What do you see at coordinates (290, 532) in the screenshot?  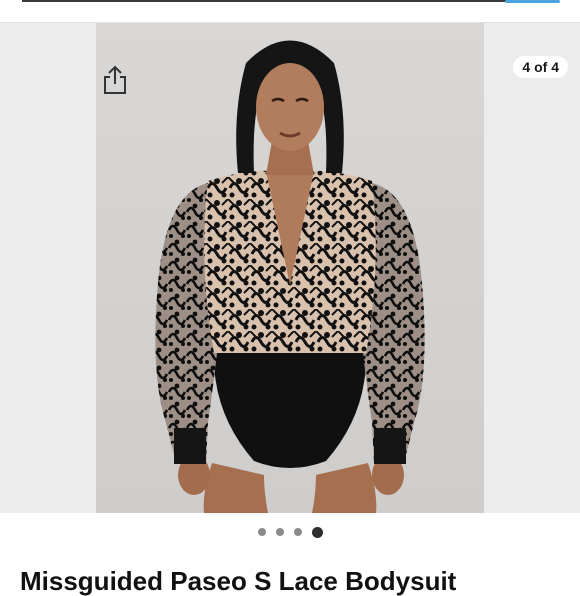 I see `carousel-pagination` at bounding box center [290, 532].